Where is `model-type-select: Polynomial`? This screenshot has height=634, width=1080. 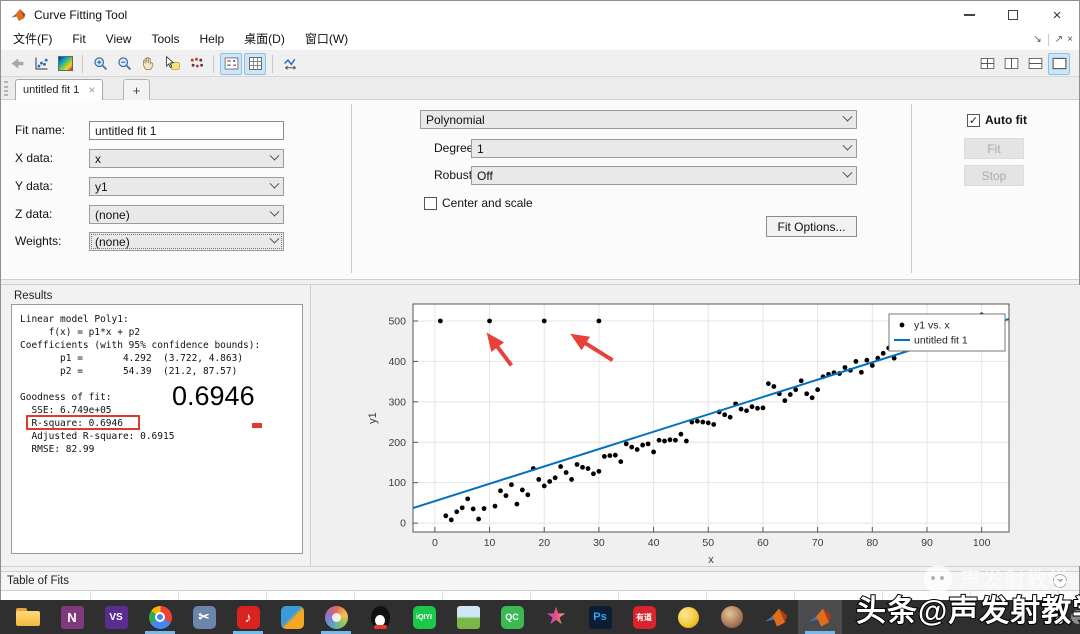
model-type-select: Polynomial is located at coordinates (638, 119).